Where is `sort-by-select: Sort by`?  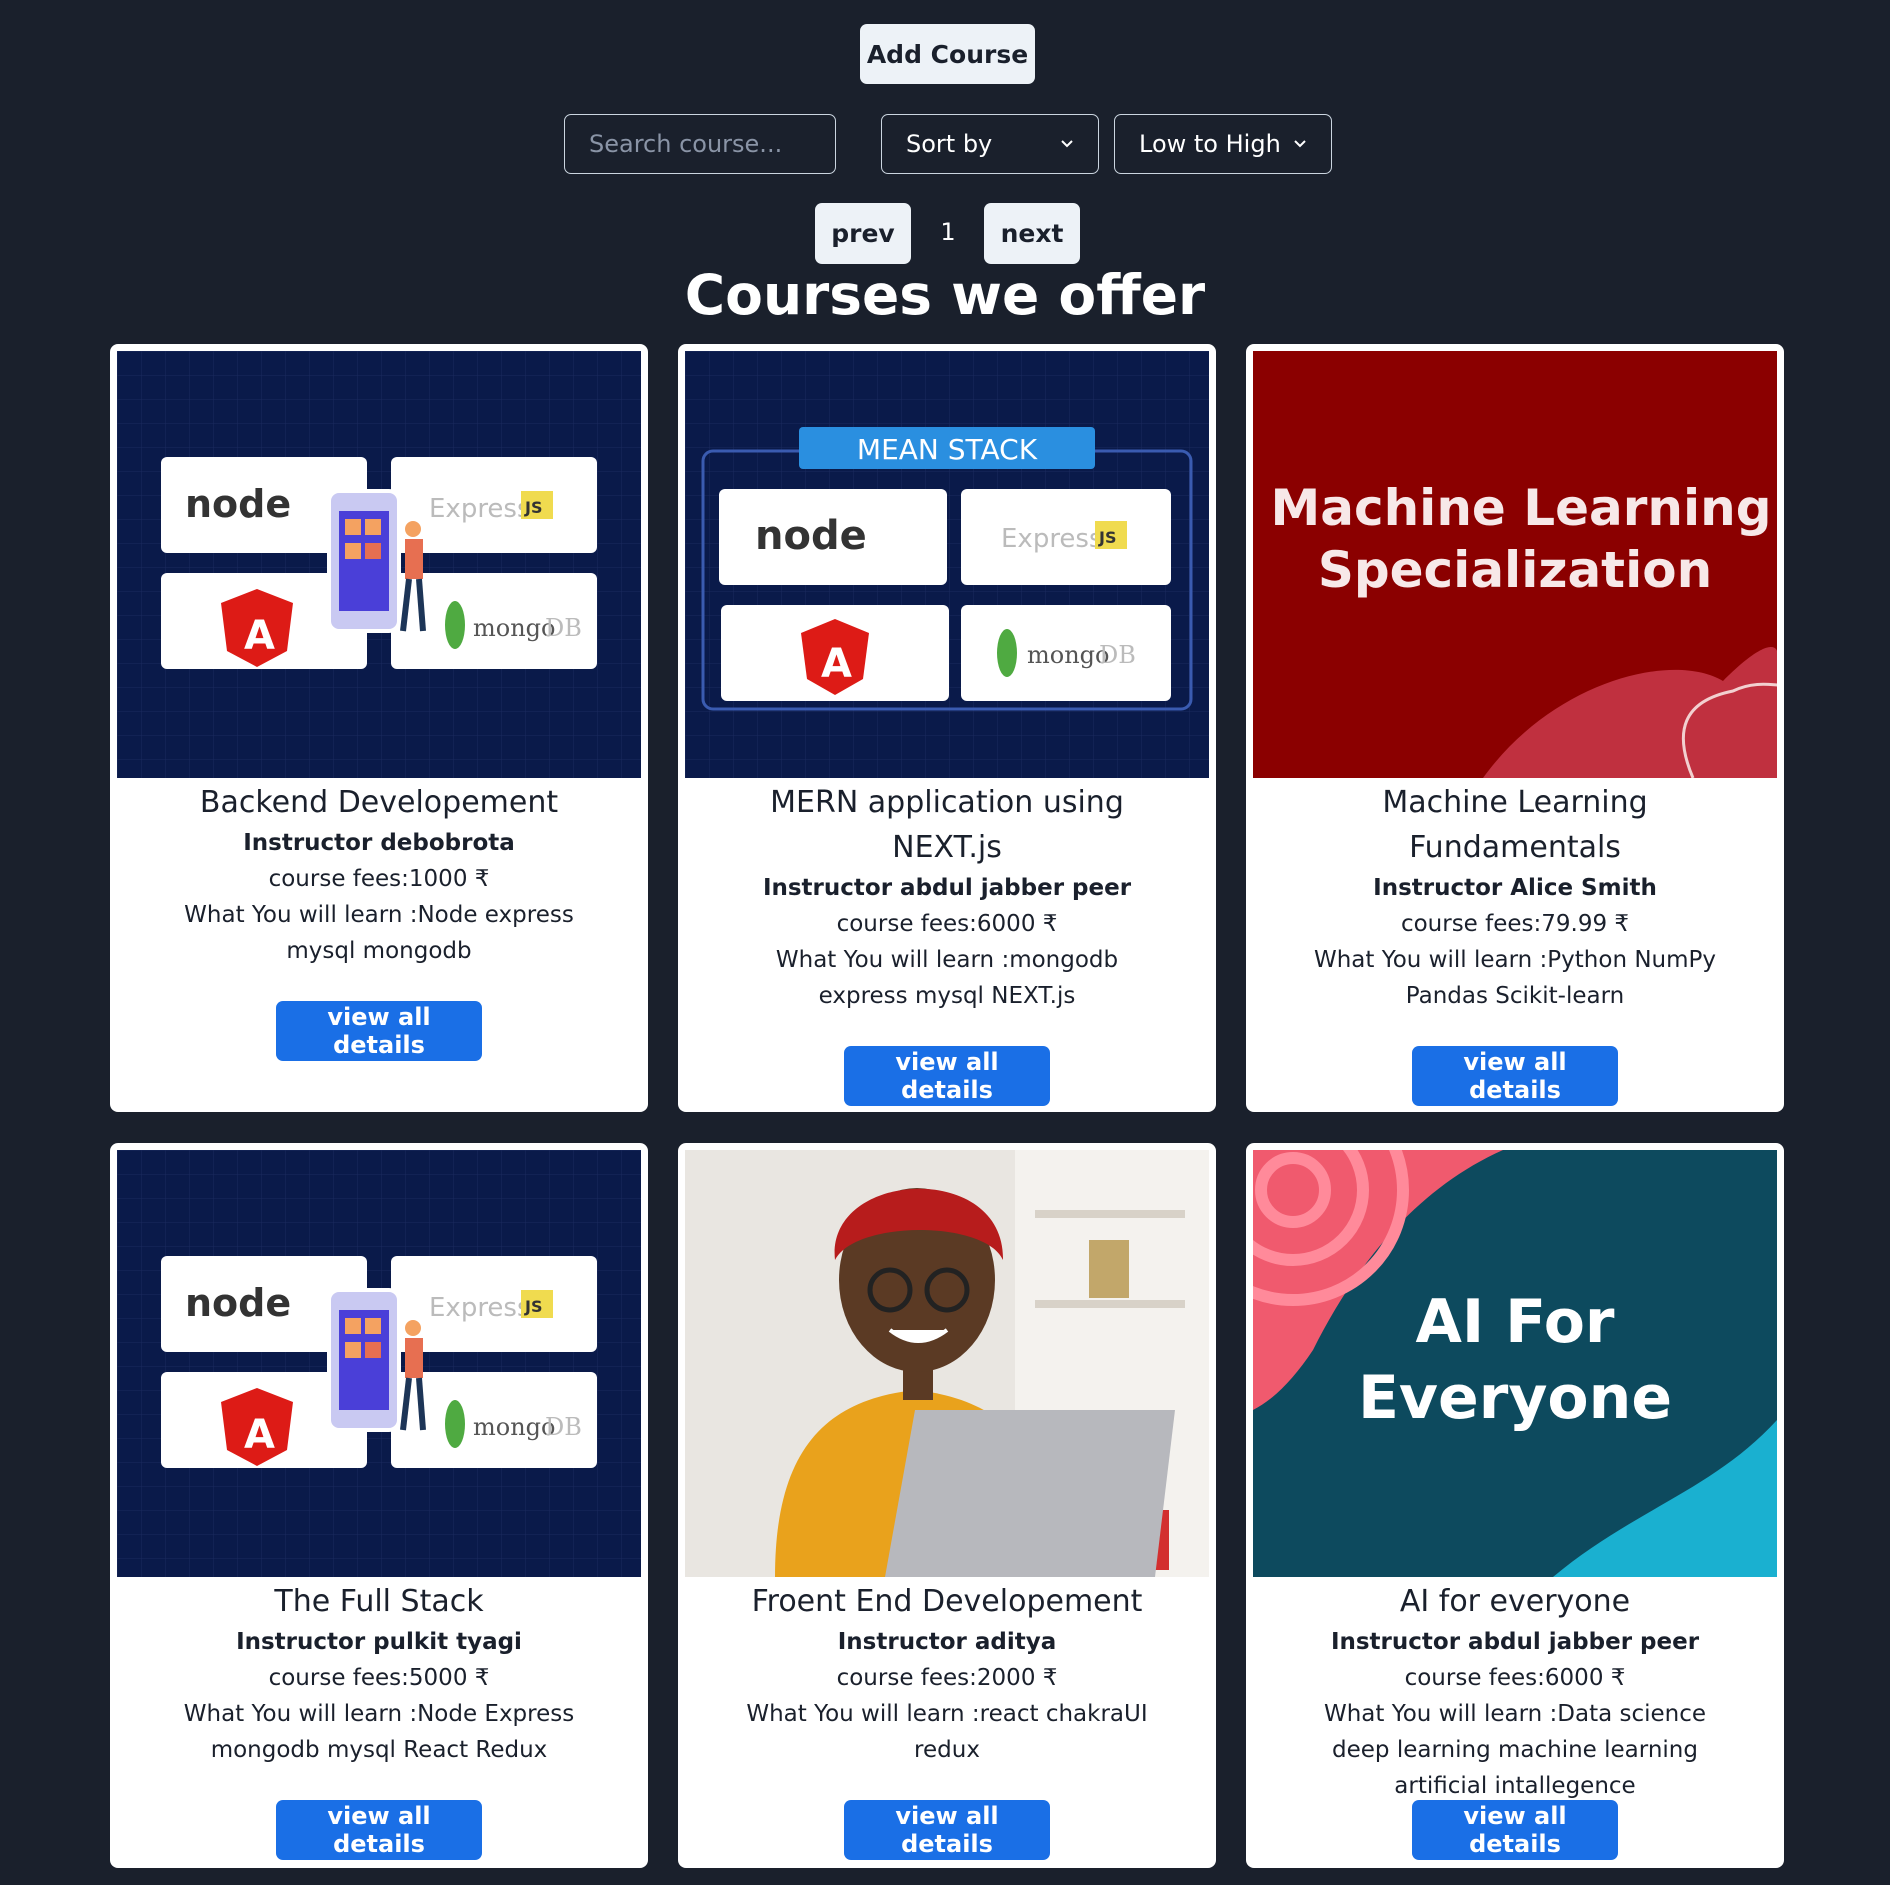
sort-by-select: Sort by is located at coordinates (990, 144).